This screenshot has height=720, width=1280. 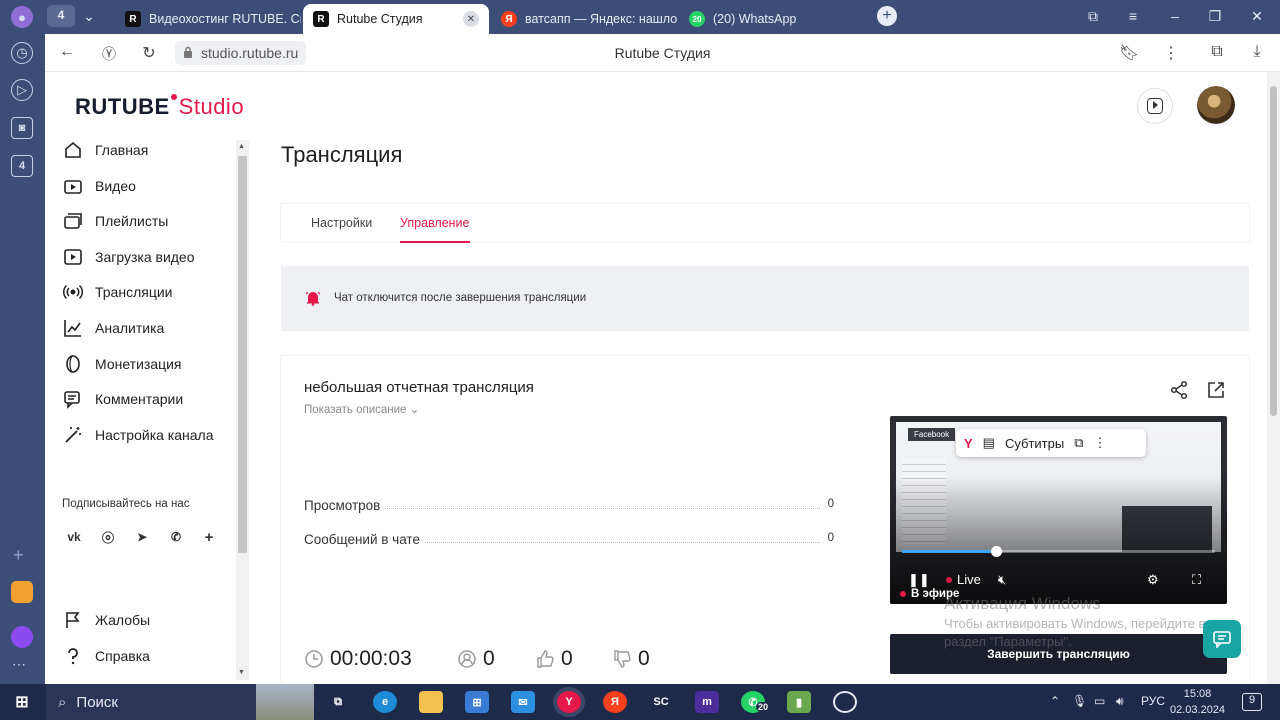 I want to click on rutube-studio-logo: RUTUBE Studio, so click(x=159, y=107).